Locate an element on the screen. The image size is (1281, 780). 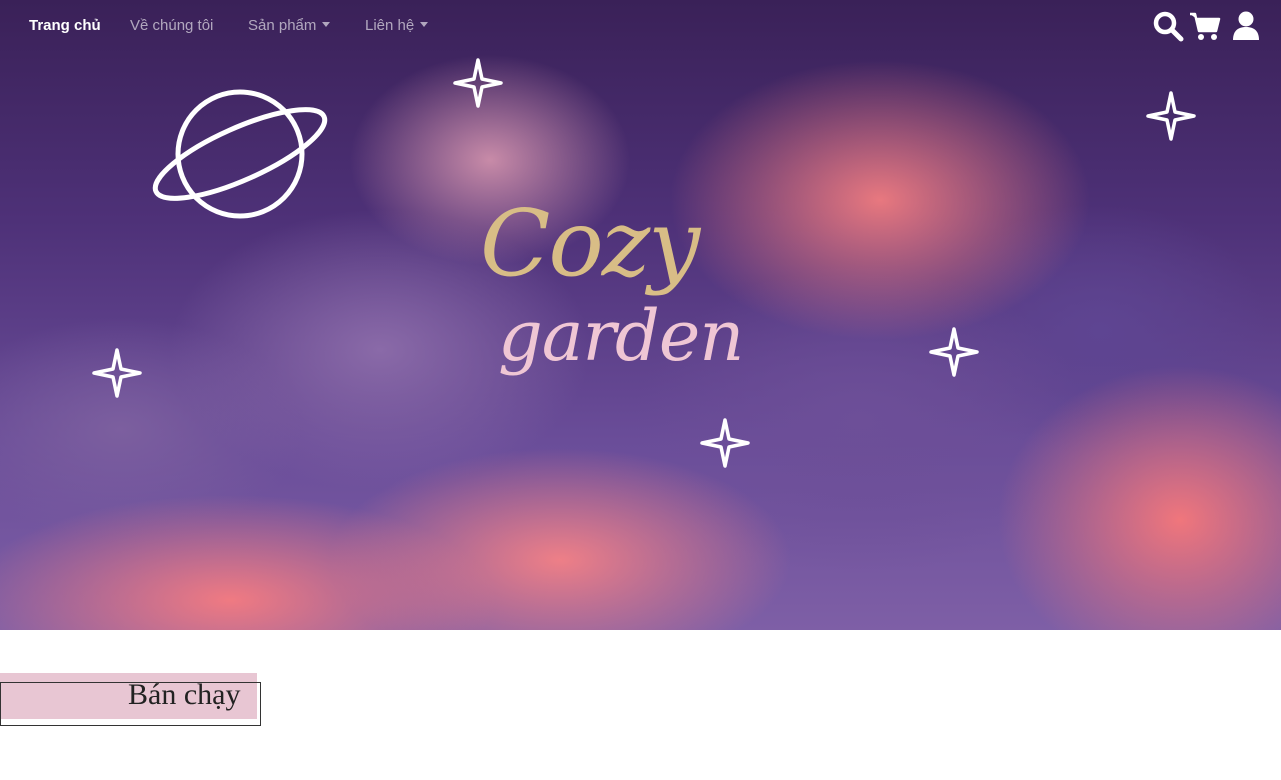
brand-logo: Cozy garden is located at coordinates (650, 315).